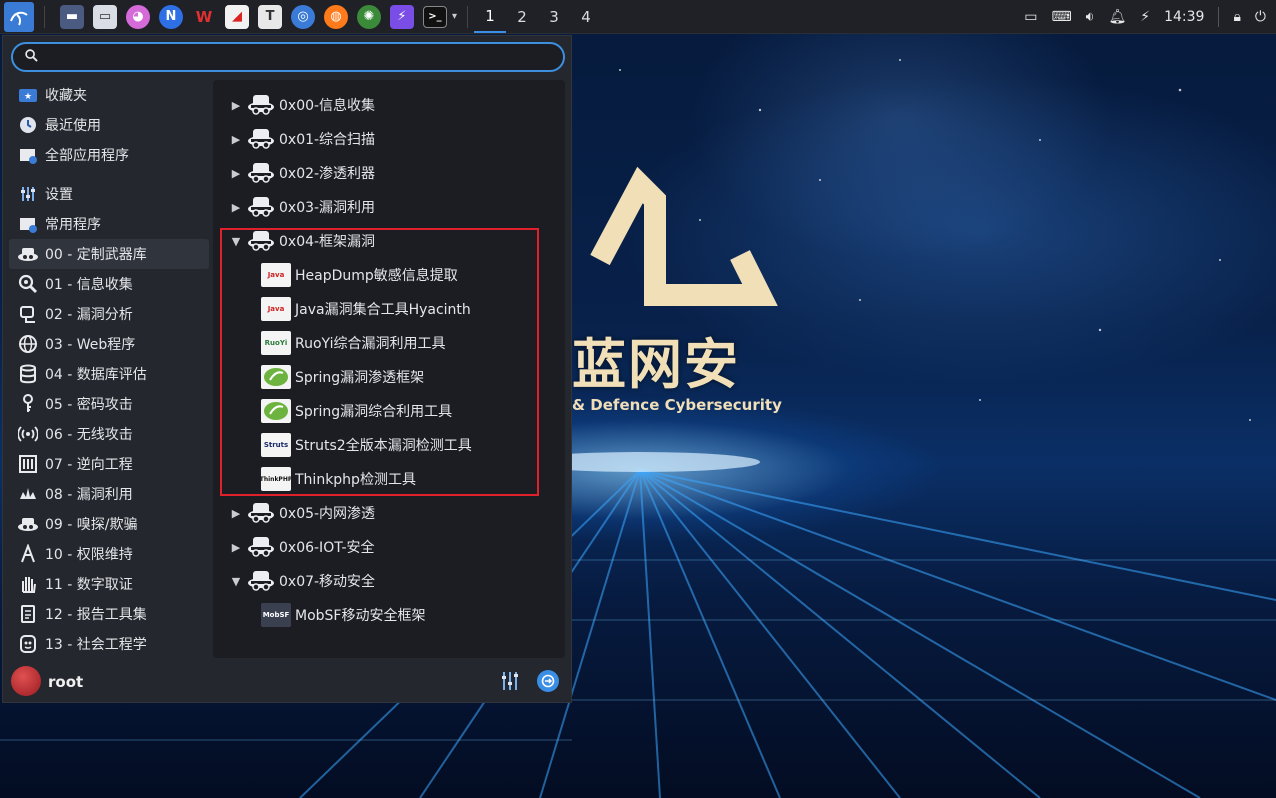  What do you see at coordinates (109, 374) in the screenshot?
I see `category-database: 04 - 数据库评估` at bounding box center [109, 374].